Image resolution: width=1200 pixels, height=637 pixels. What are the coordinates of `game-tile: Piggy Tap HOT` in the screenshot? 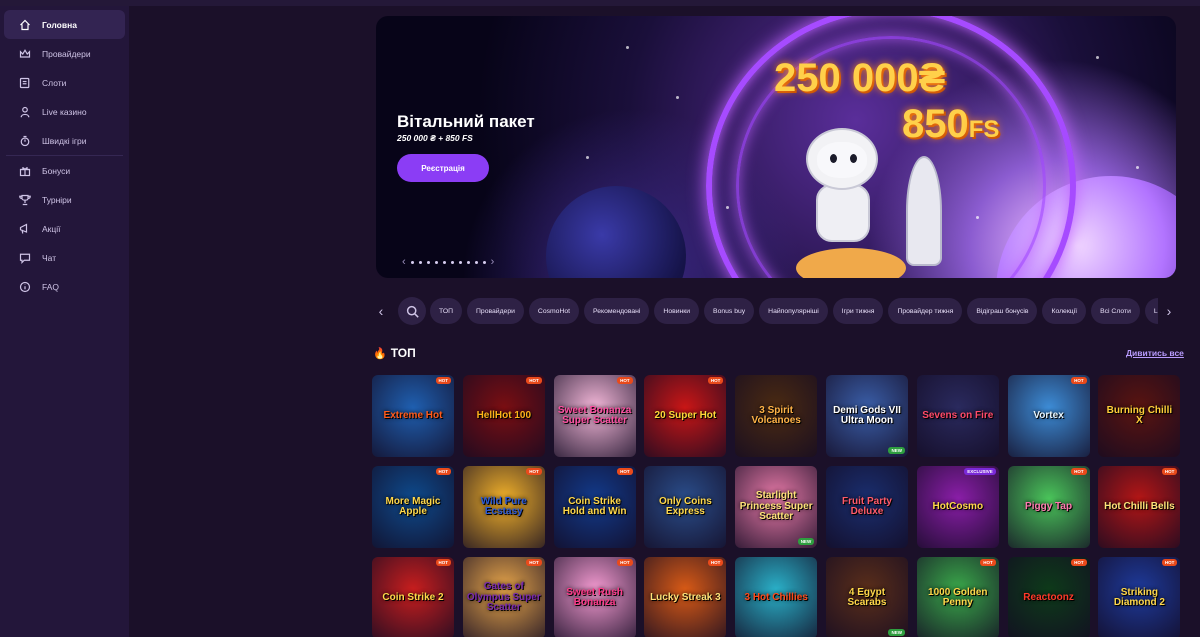 It's located at (1048, 507).